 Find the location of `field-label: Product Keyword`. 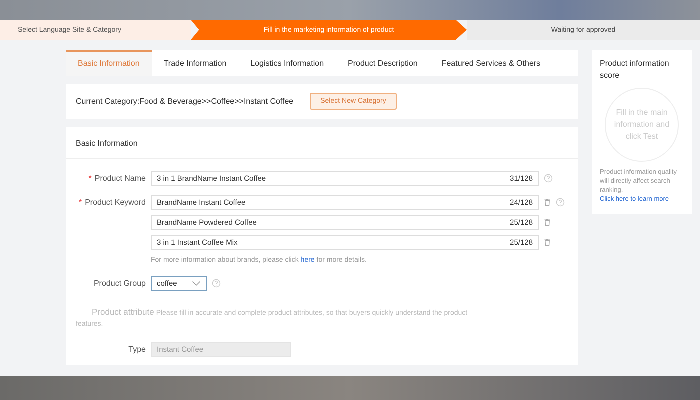

field-label: Product Keyword is located at coordinates (115, 202).